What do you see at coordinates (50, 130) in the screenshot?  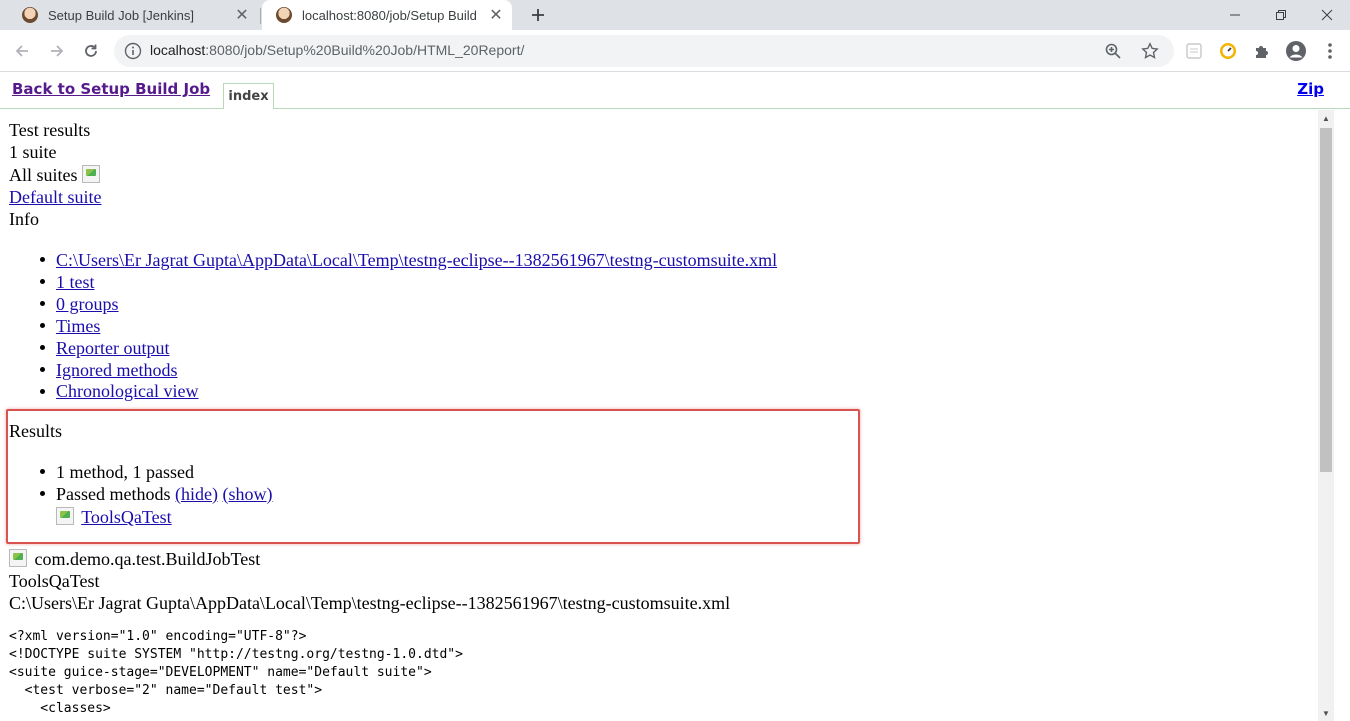 I see `test-results-heading: Test results` at bounding box center [50, 130].